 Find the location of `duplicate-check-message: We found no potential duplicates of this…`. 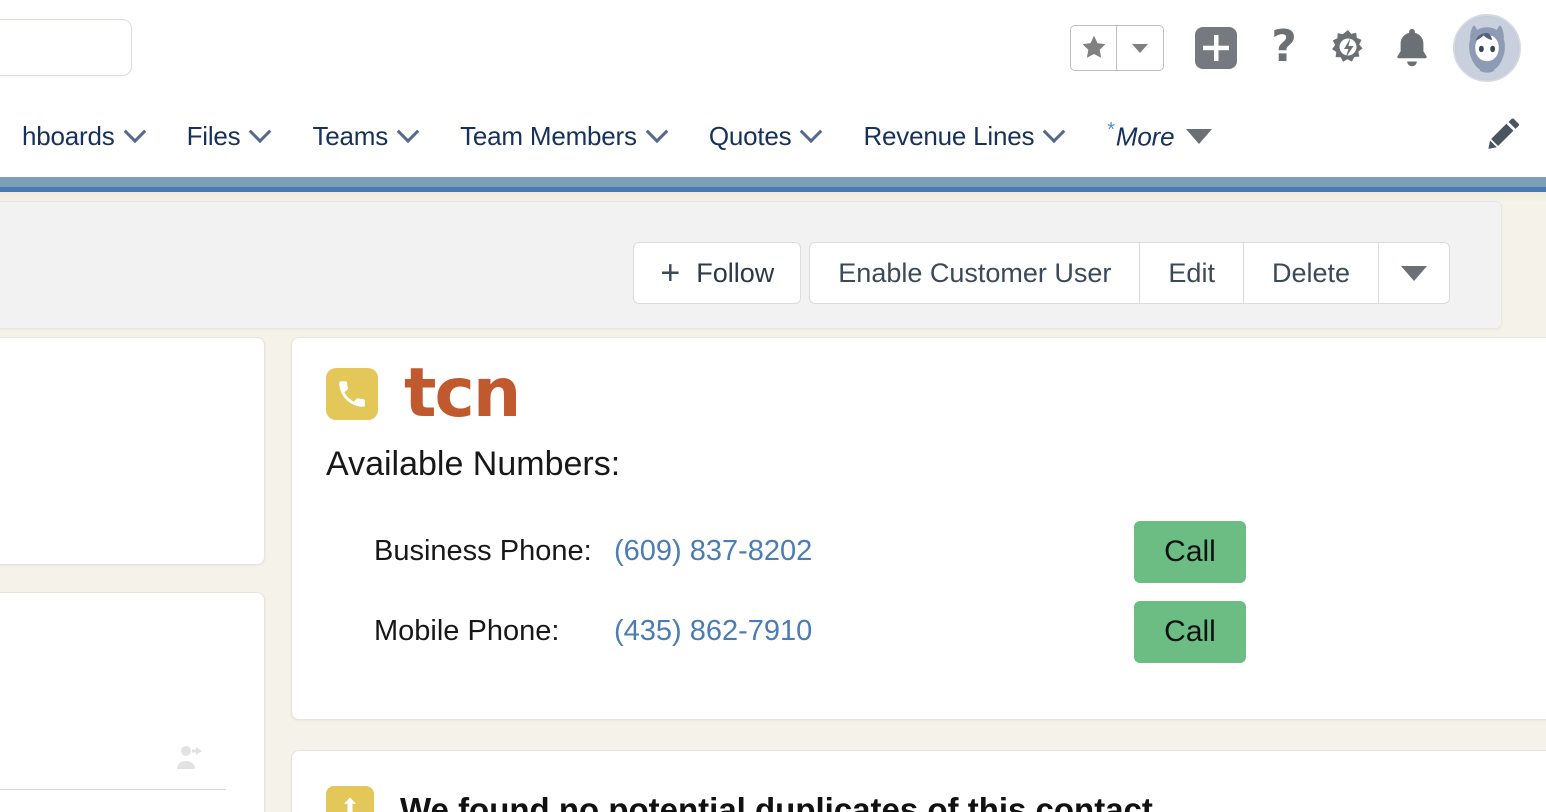

duplicate-check-message: We found no potential duplicates of this… is located at coordinates (781, 801).